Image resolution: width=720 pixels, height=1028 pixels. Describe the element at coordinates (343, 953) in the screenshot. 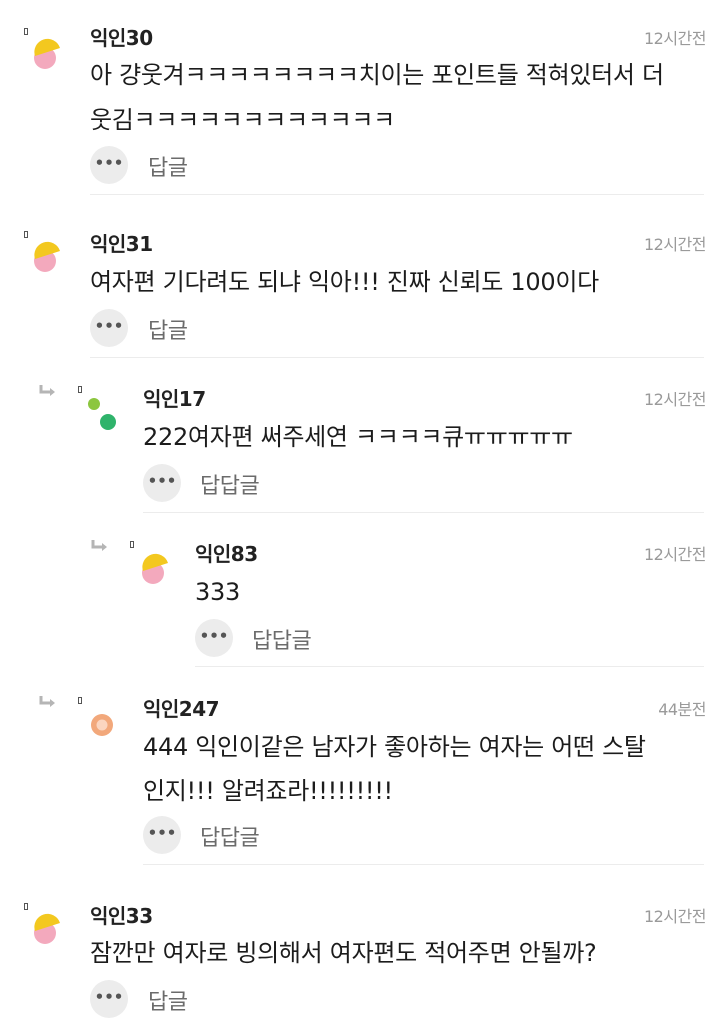

I see `comment-text-line: 잠깐만 여자로 빙의해서 여자편도 적어주면 안될까?` at that location.